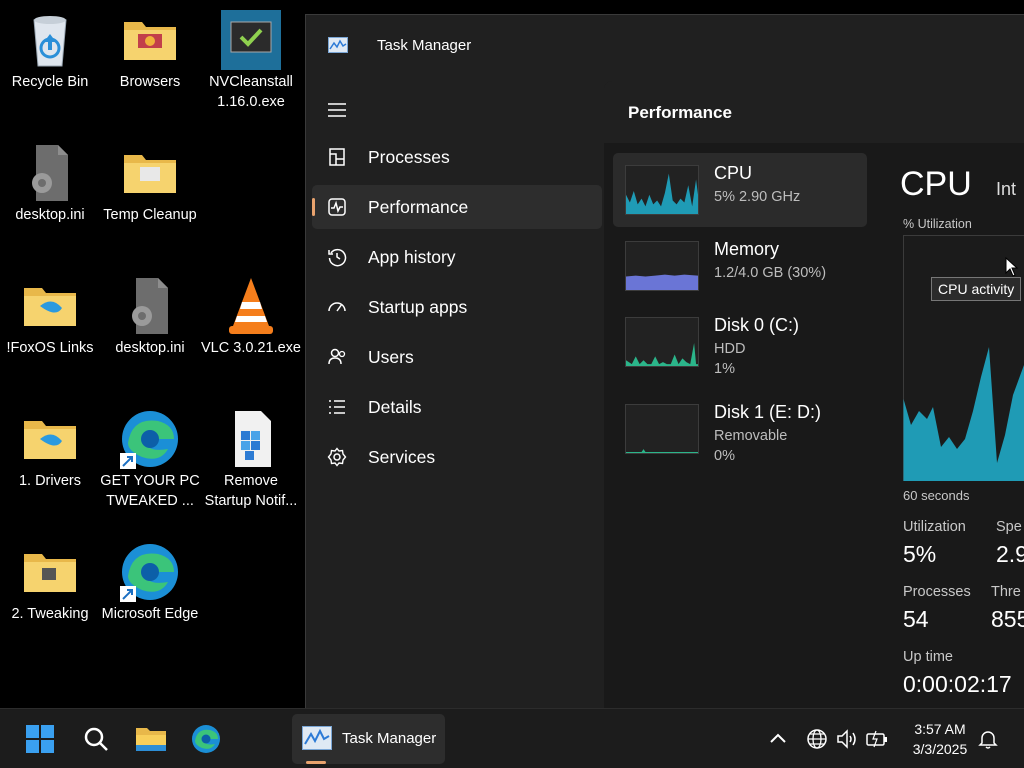  I want to click on desktop-icon-desktop-ini-1: desktop.ini, so click(50, 184).